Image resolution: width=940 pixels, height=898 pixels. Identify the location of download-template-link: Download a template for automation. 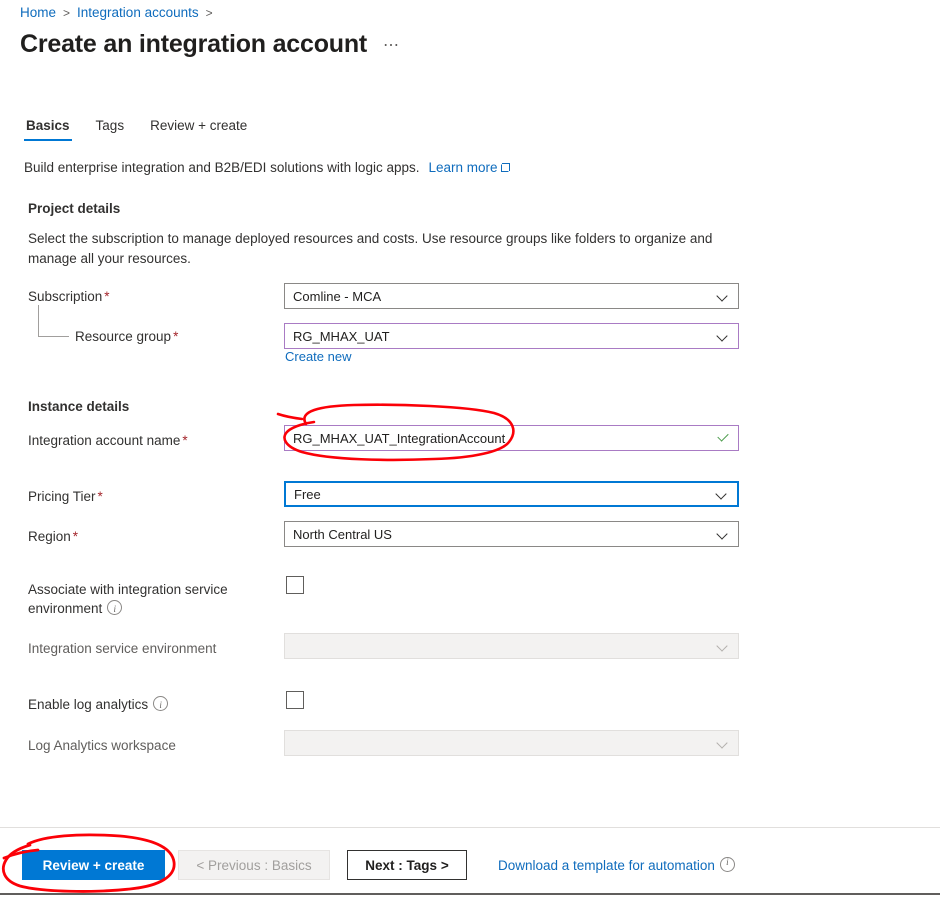
(616, 865).